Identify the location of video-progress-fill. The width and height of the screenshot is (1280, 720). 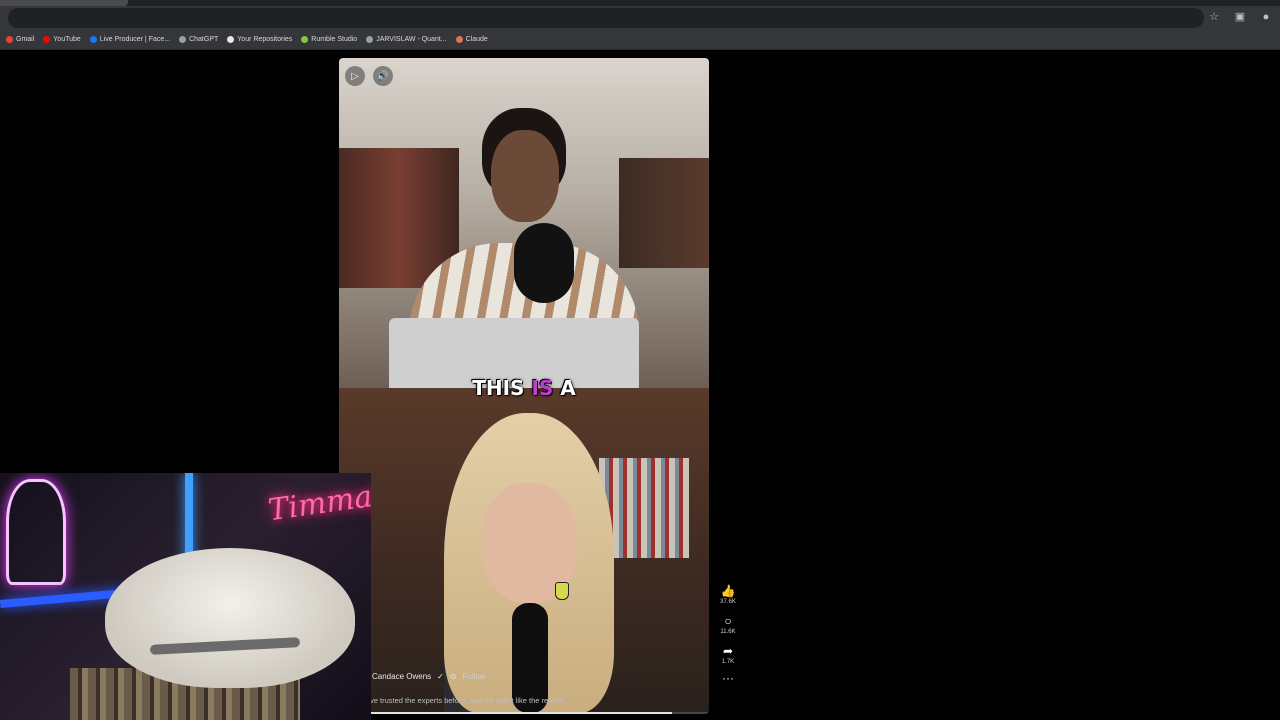
(505, 713).